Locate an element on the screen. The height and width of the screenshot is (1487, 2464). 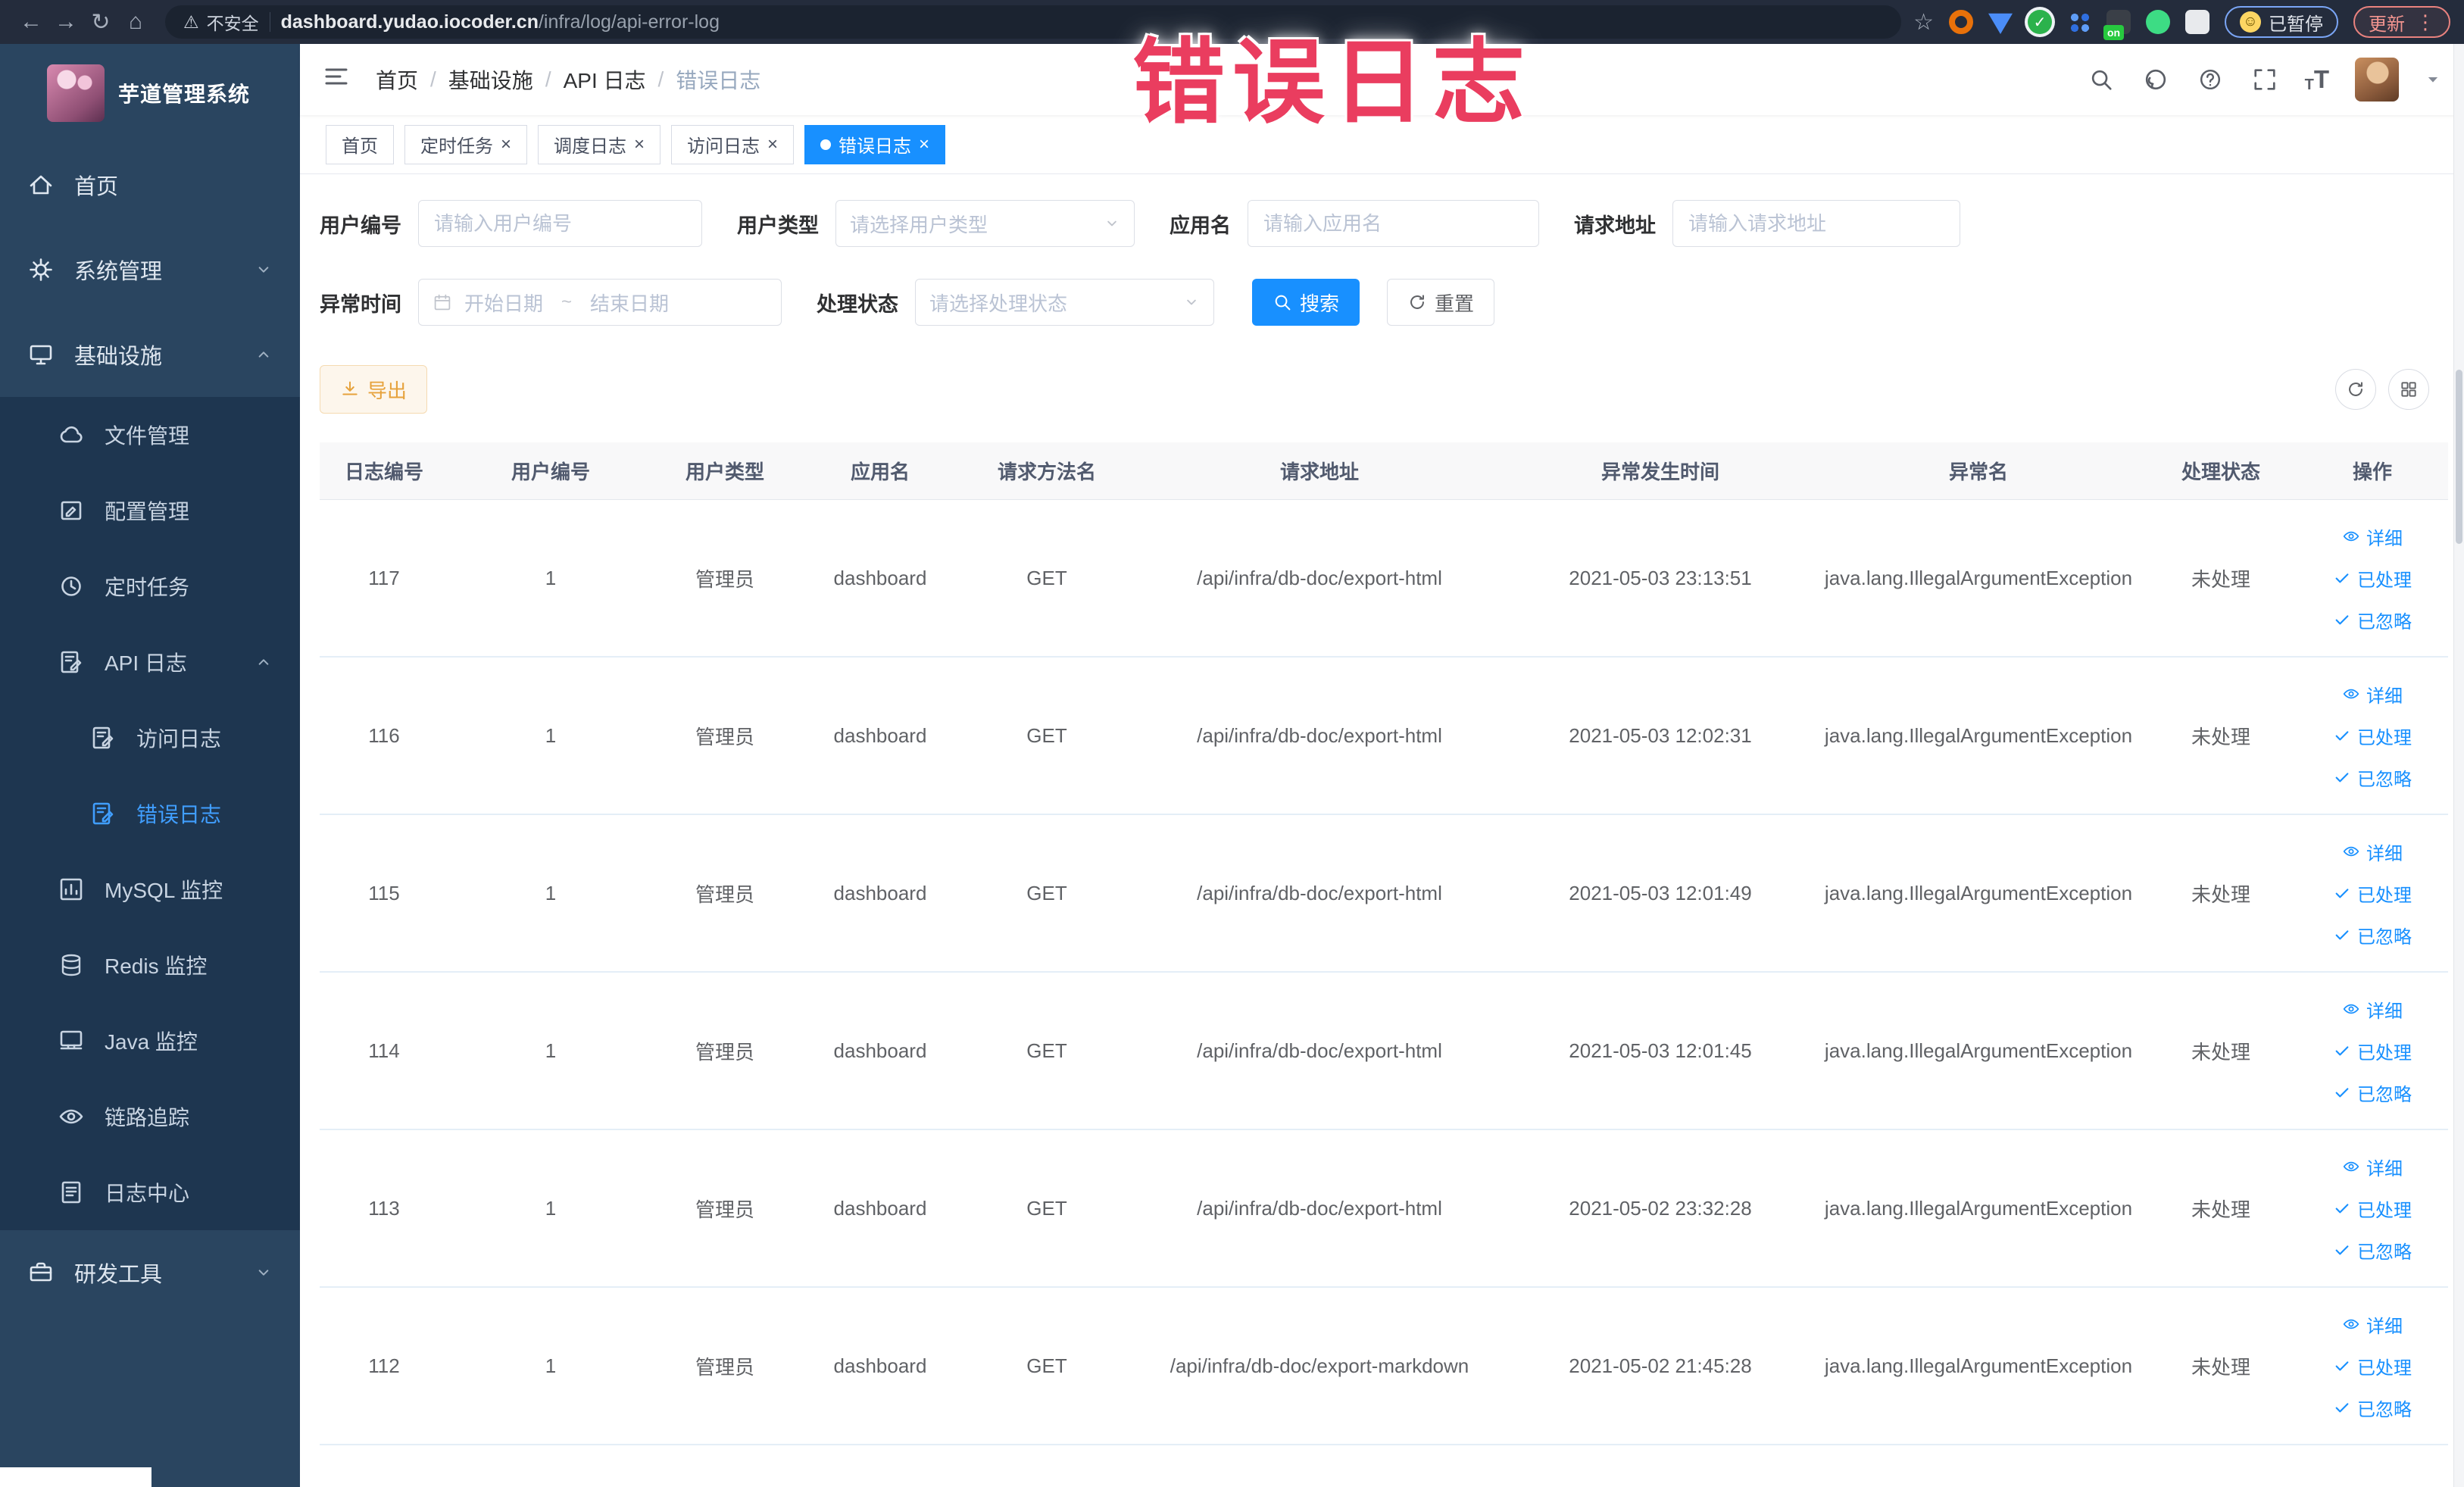
cell-time: 2021-05-03 12:01:45 is located at coordinates (1660, 1050).